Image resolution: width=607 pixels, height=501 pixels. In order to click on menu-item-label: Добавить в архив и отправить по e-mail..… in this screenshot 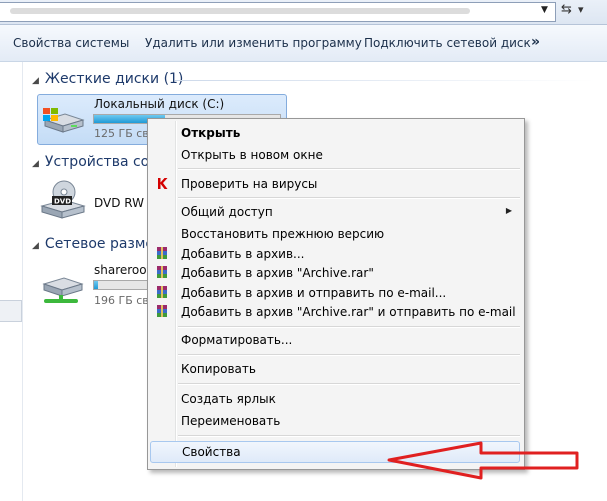, I will do `click(314, 293)`.